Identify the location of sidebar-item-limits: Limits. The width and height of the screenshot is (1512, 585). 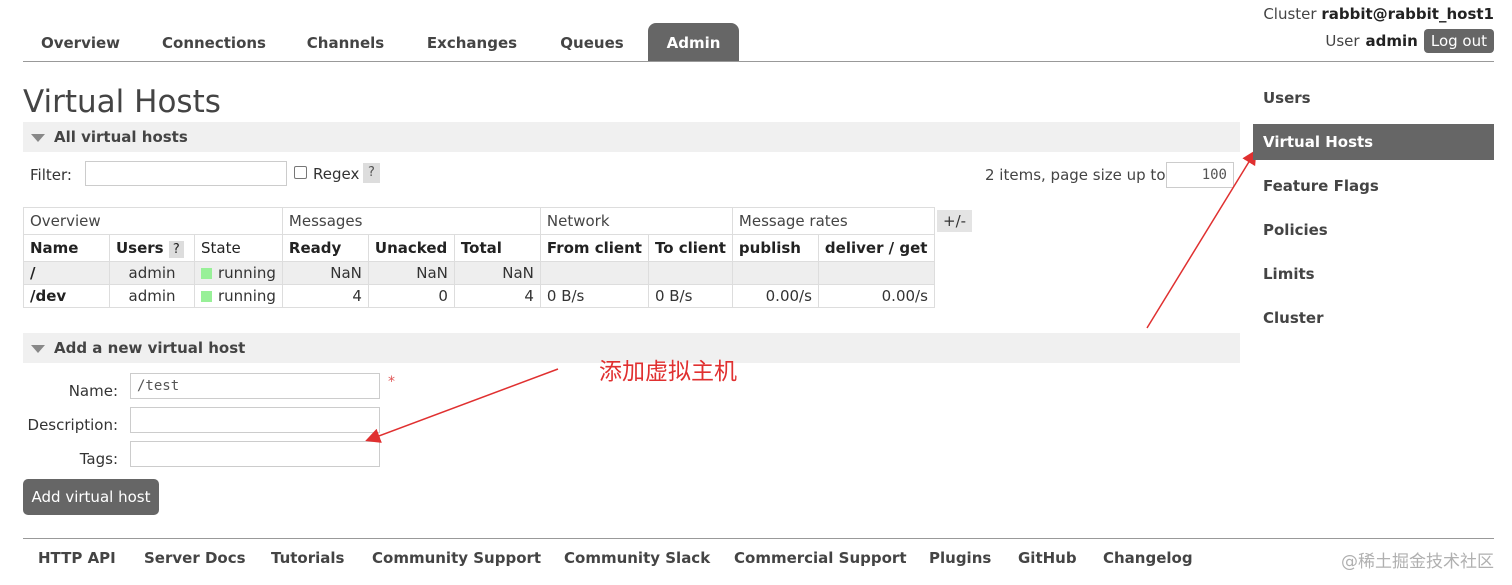
(1373, 274).